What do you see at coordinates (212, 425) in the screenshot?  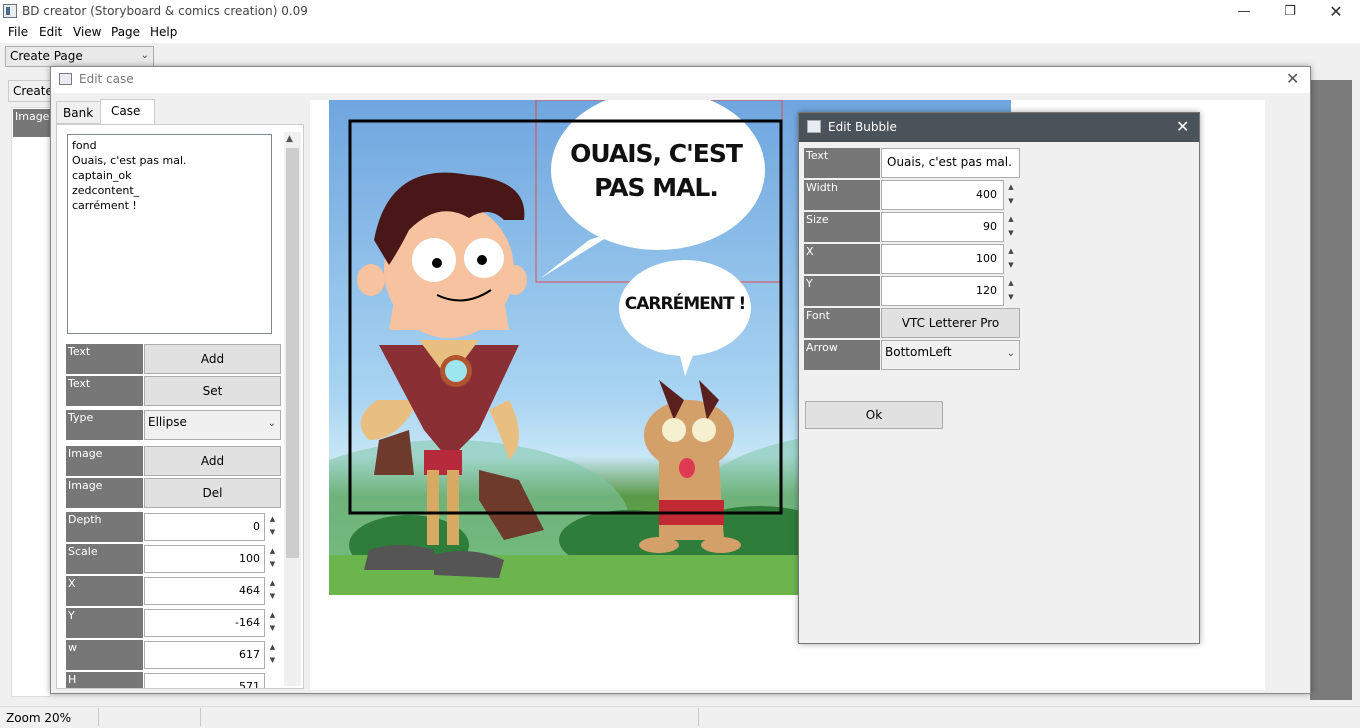 I see `type-select: Ellipse ⌄` at bounding box center [212, 425].